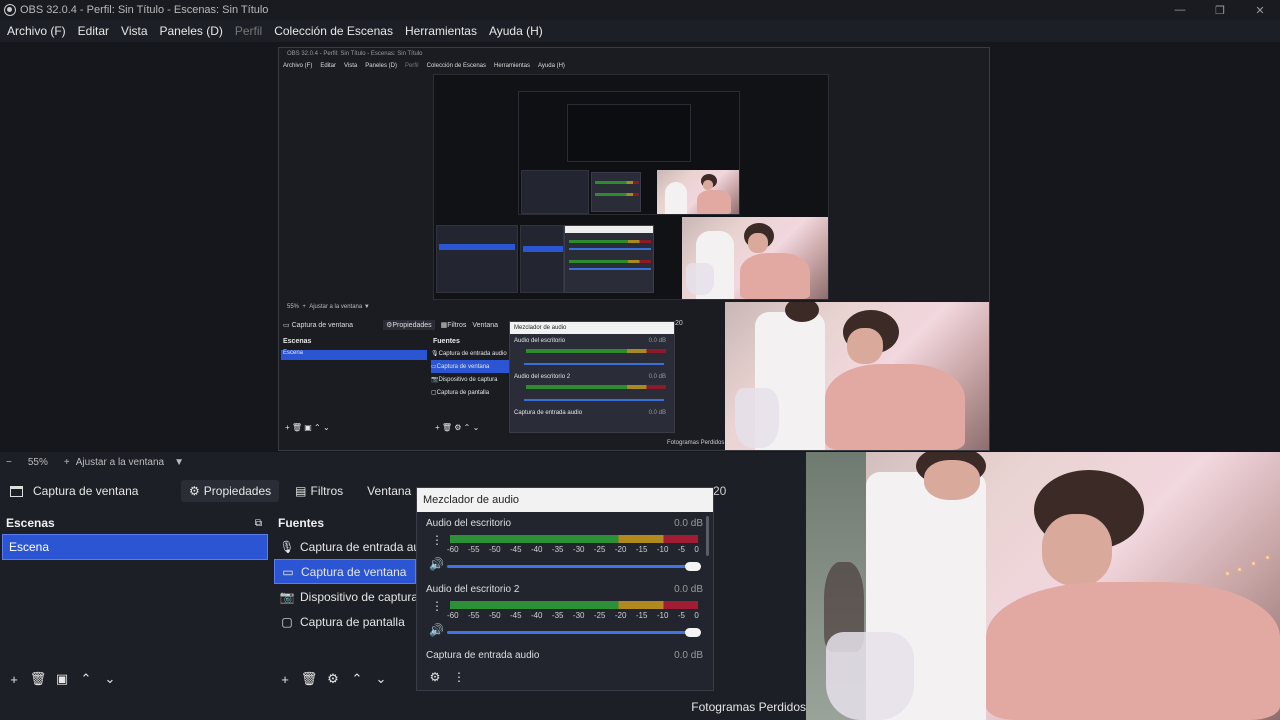 The image size is (1280, 720). I want to click on source-label: Dispositivo de captura de video, so click(358, 596).